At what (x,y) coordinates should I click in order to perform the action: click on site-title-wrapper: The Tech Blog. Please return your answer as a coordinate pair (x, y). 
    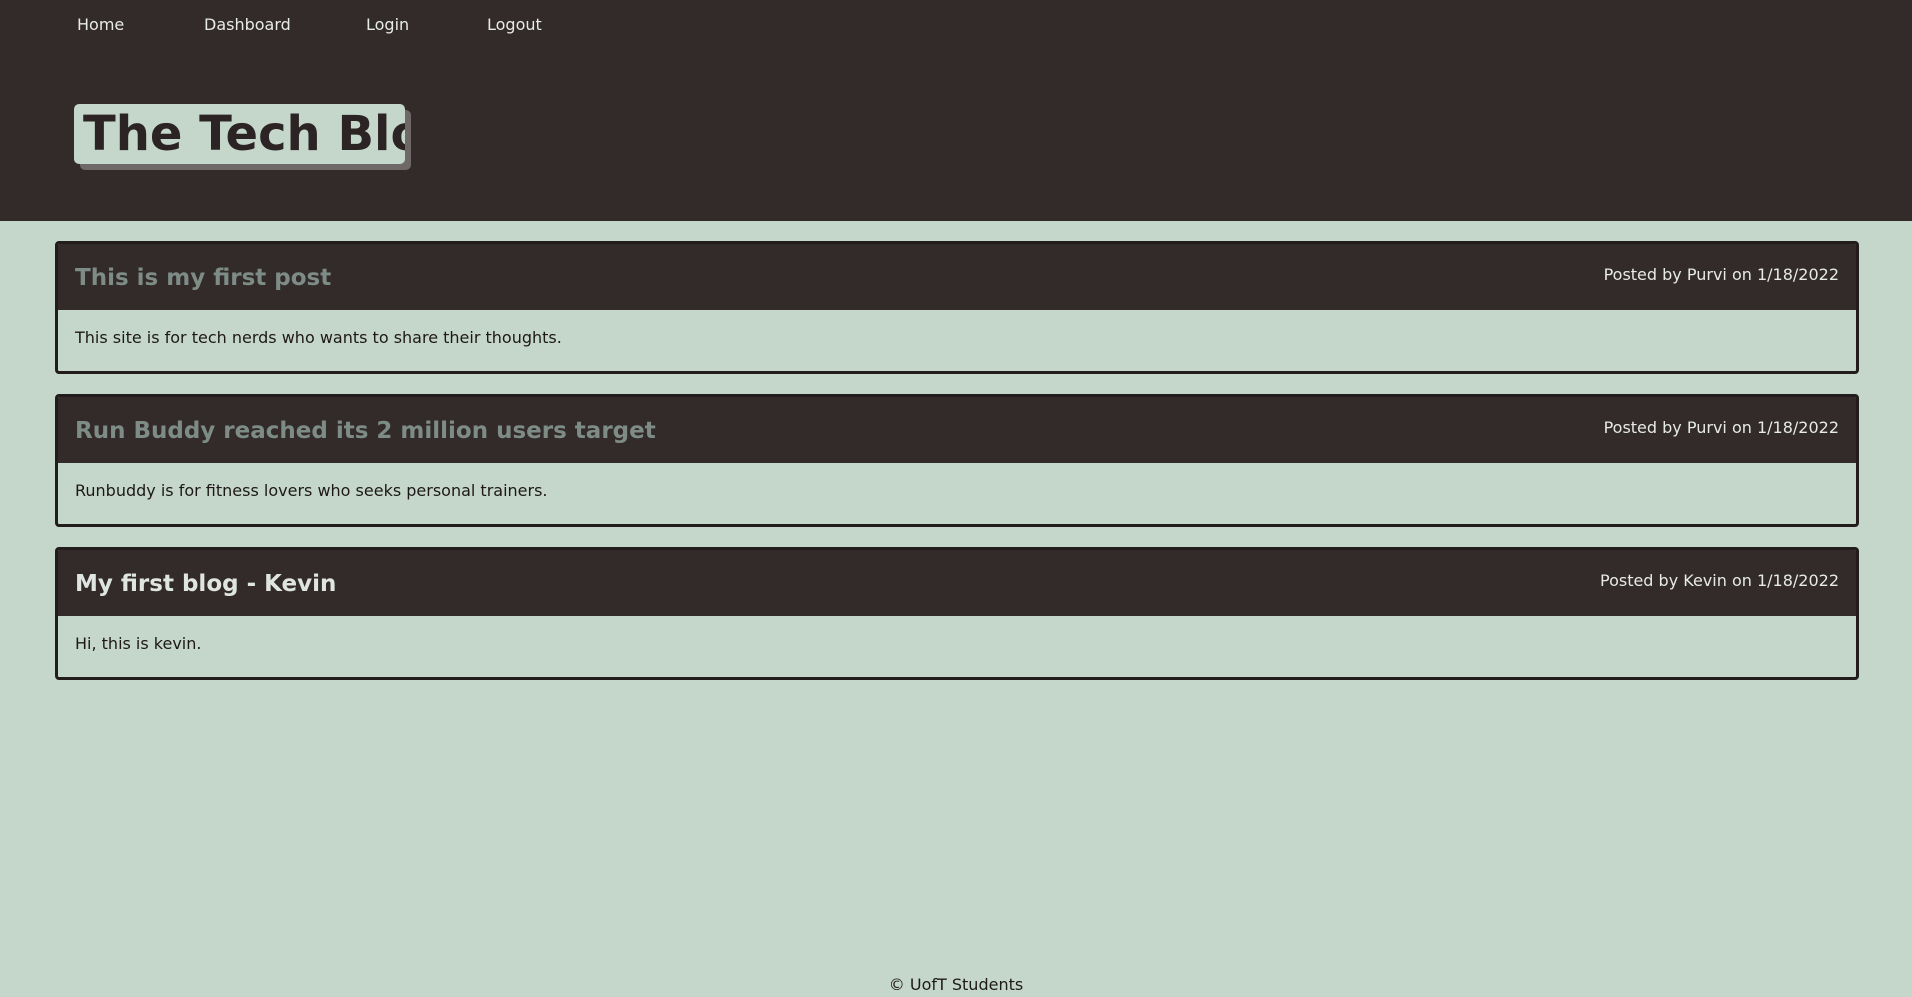
    Looking at the image, I should click on (242, 137).